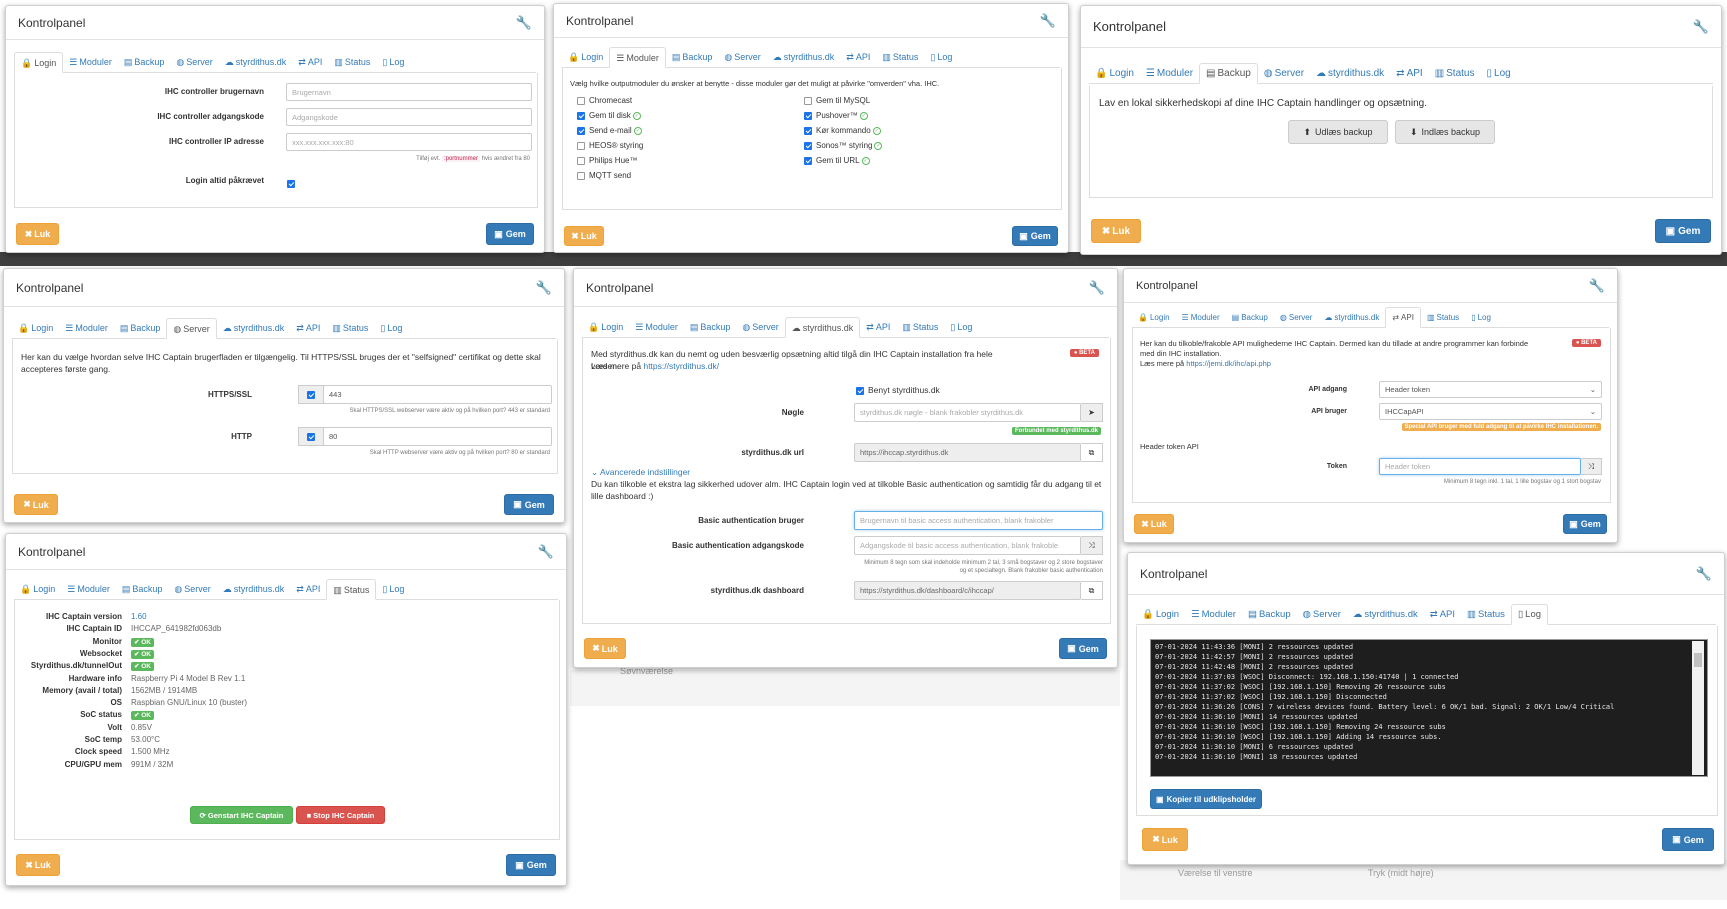 This screenshot has height=909, width=1727. Describe the element at coordinates (837, 100) in the screenshot. I see `module-item: Gem til MySQL` at that location.